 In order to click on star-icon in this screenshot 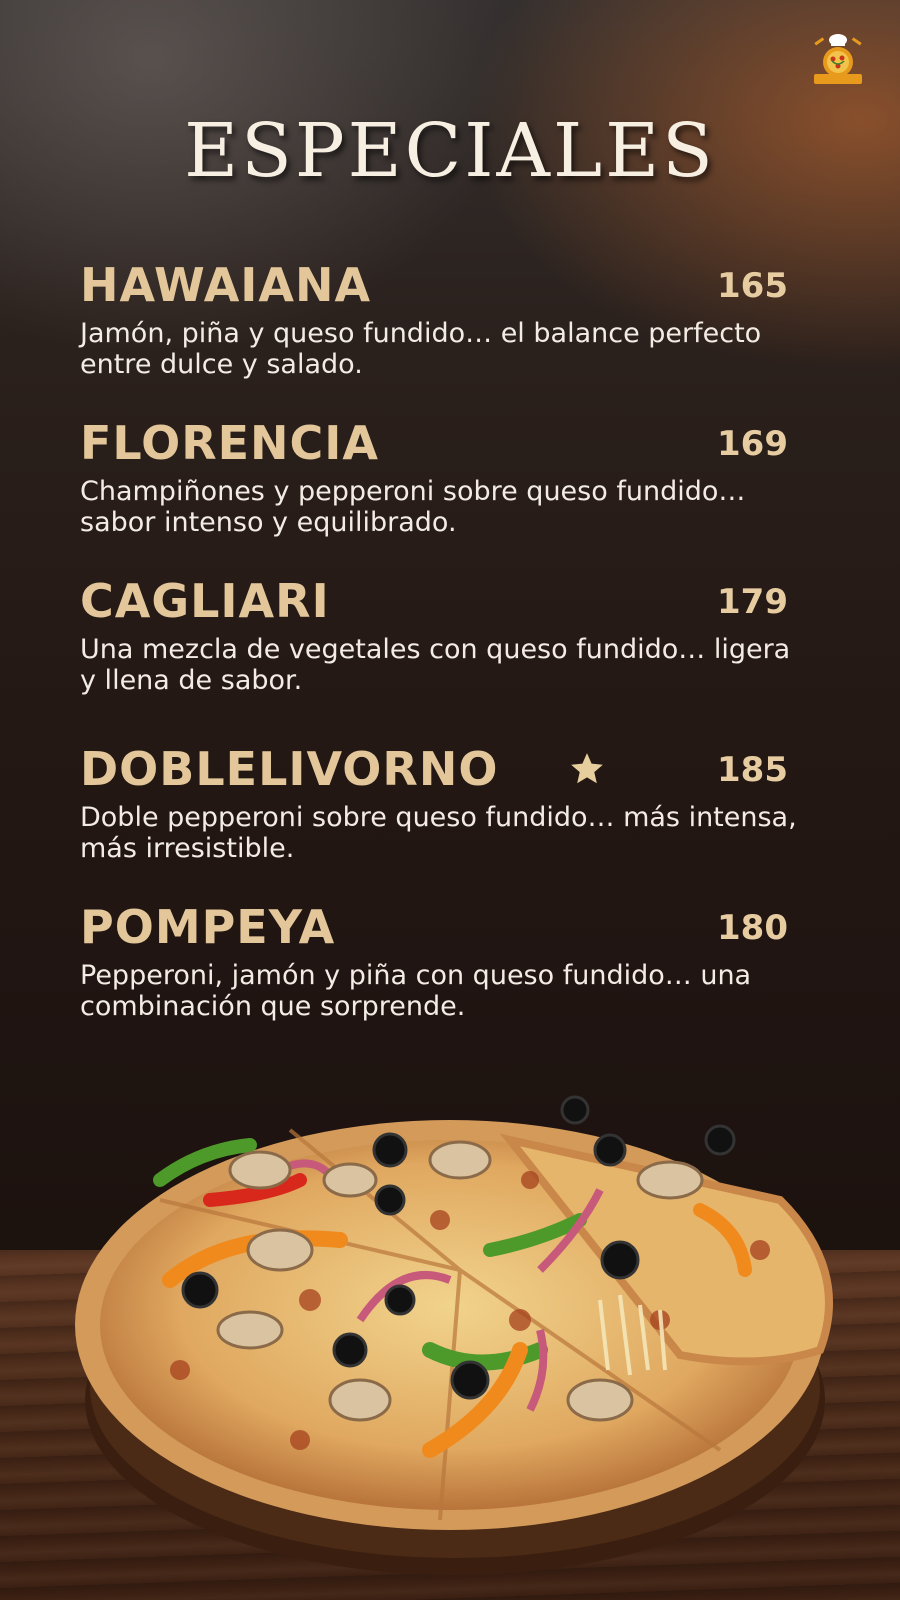, I will do `click(587, 768)`.